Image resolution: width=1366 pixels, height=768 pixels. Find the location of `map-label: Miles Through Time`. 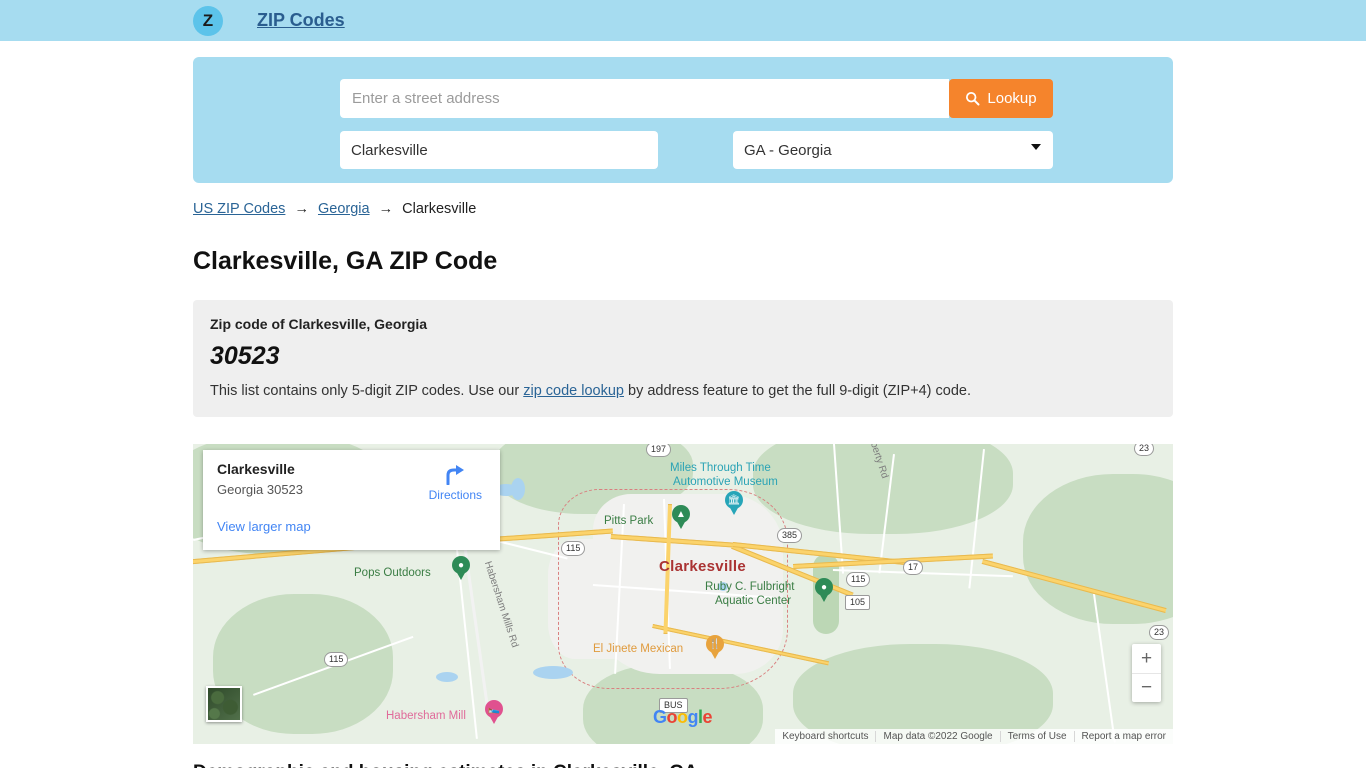

map-label: Miles Through Time is located at coordinates (720, 468).